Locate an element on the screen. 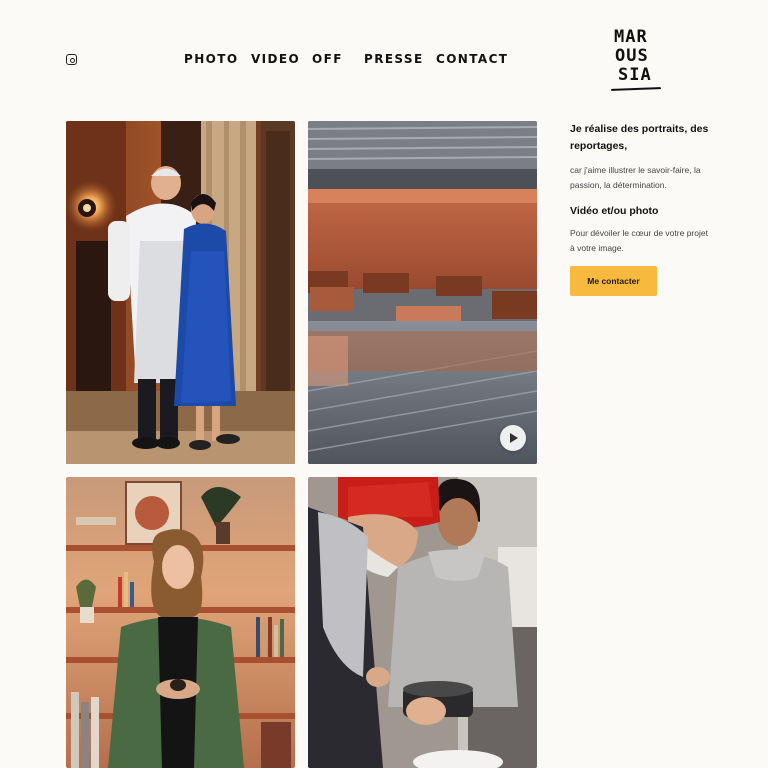 The height and width of the screenshot is (768, 768). nav-video: VIDEO is located at coordinates (275, 59).